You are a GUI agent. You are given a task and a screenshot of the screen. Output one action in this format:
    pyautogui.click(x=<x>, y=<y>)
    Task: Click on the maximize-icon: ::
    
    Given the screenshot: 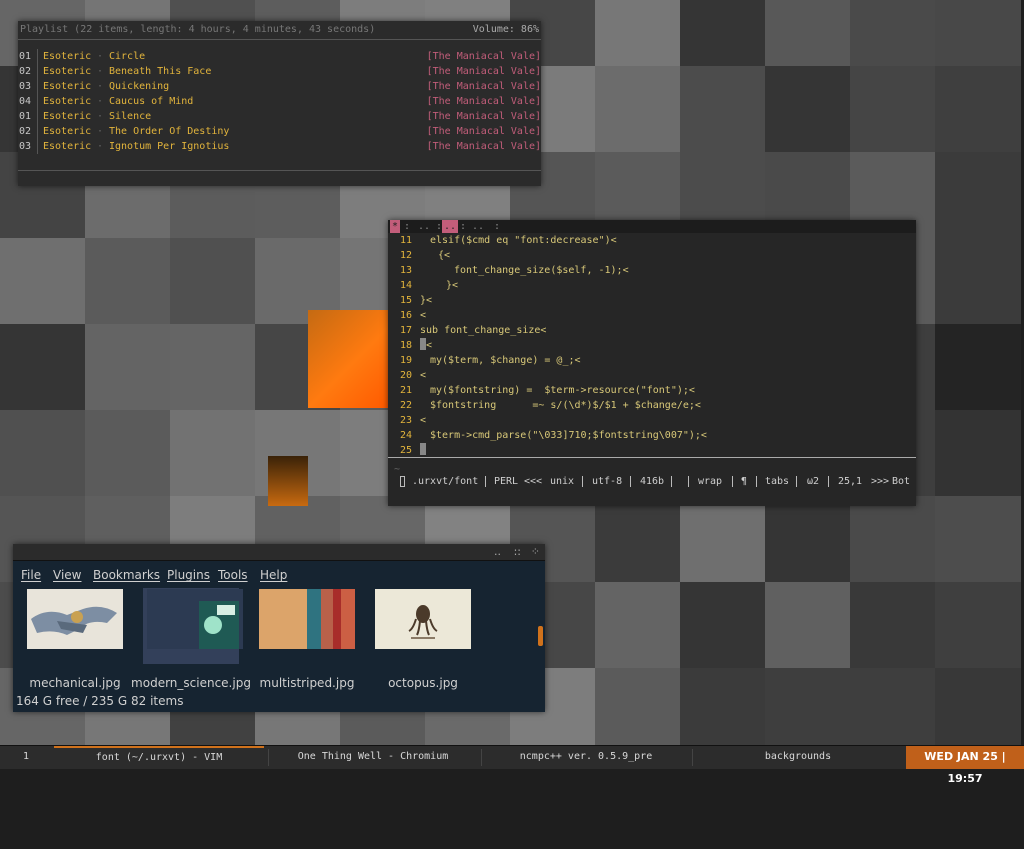 What is the action you would take?
    pyautogui.click(x=517, y=552)
    